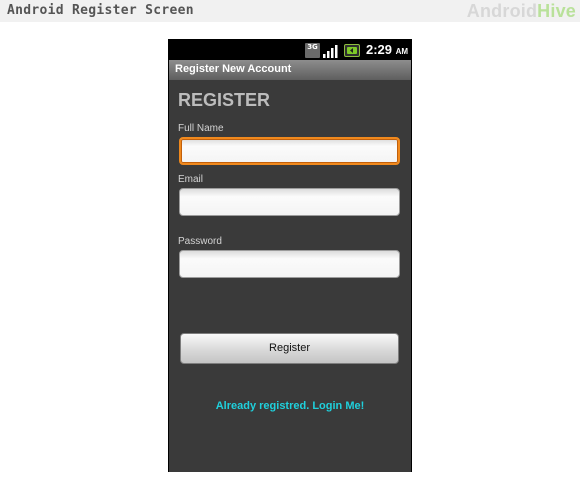 This screenshot has height=491, width=580. Describe the element at coordinates (191, 179) in the screenshot. I see `email-label: Email` at that location.